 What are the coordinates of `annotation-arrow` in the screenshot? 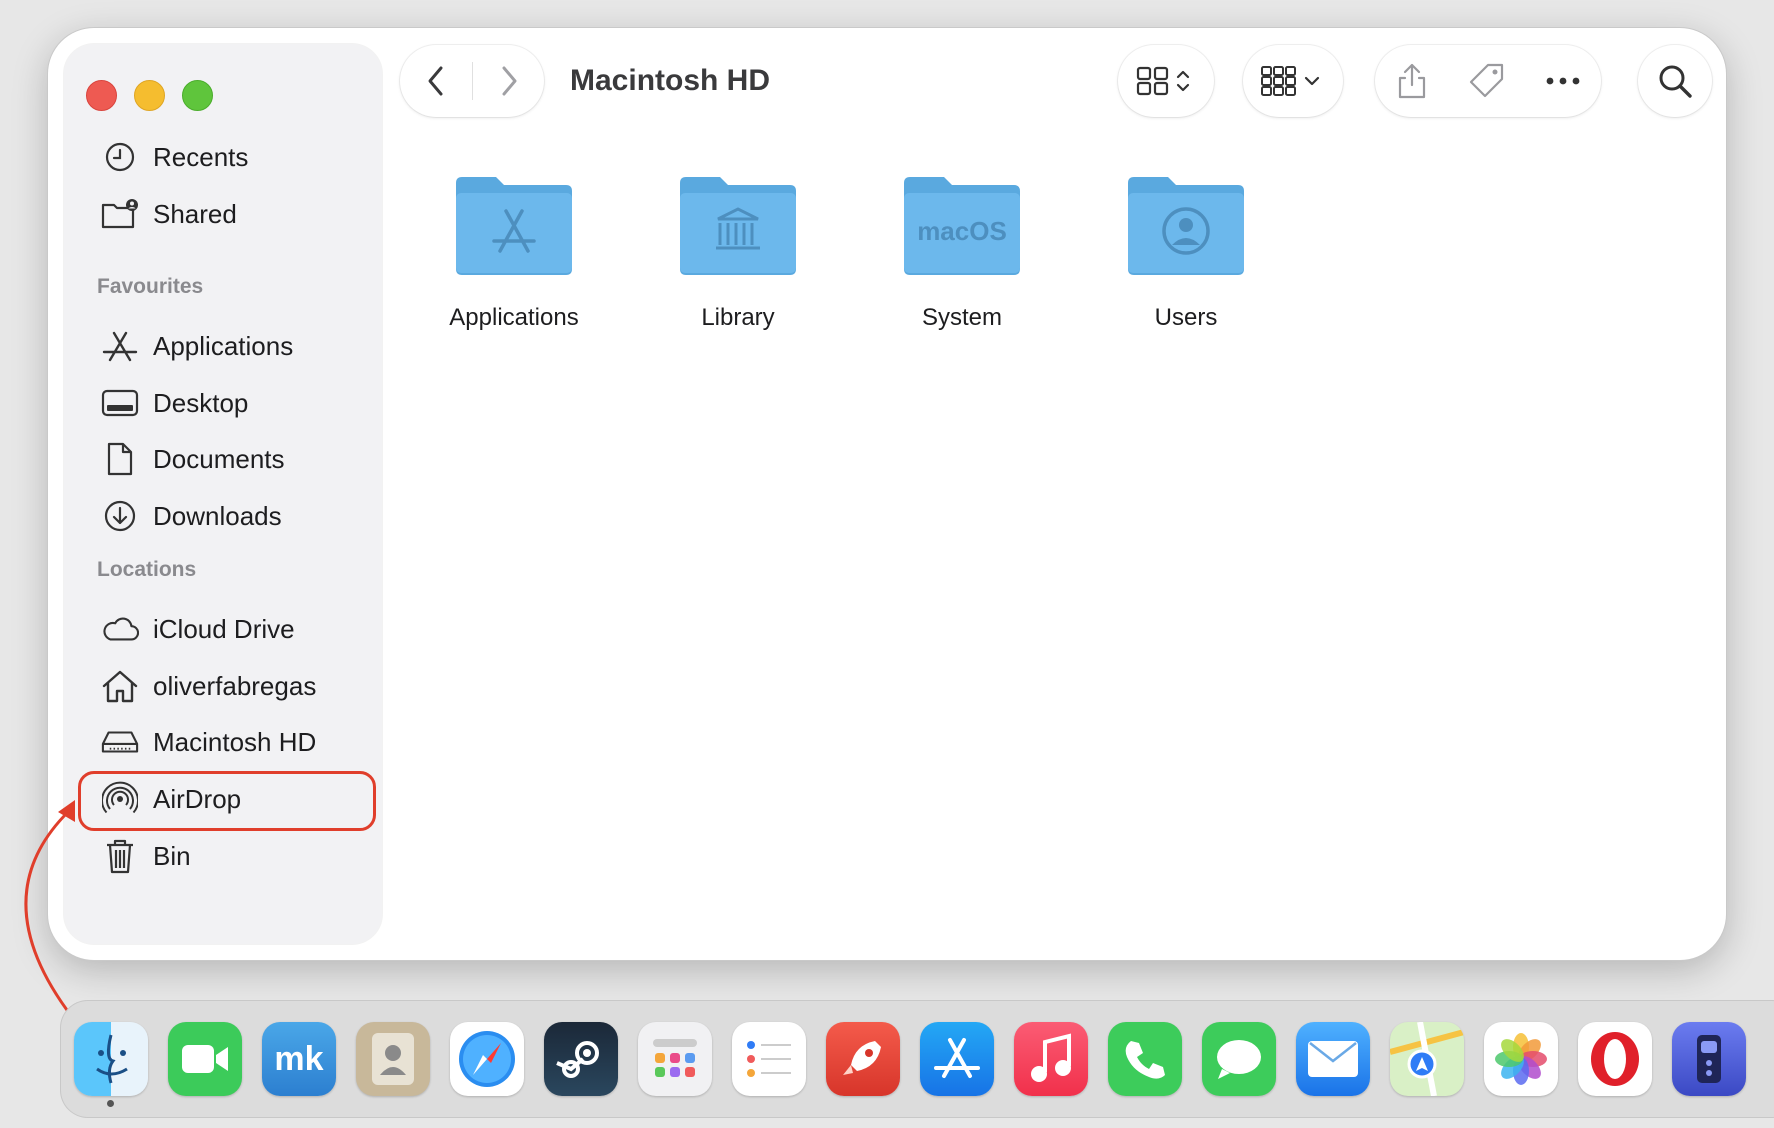 It's located at (51, 911).